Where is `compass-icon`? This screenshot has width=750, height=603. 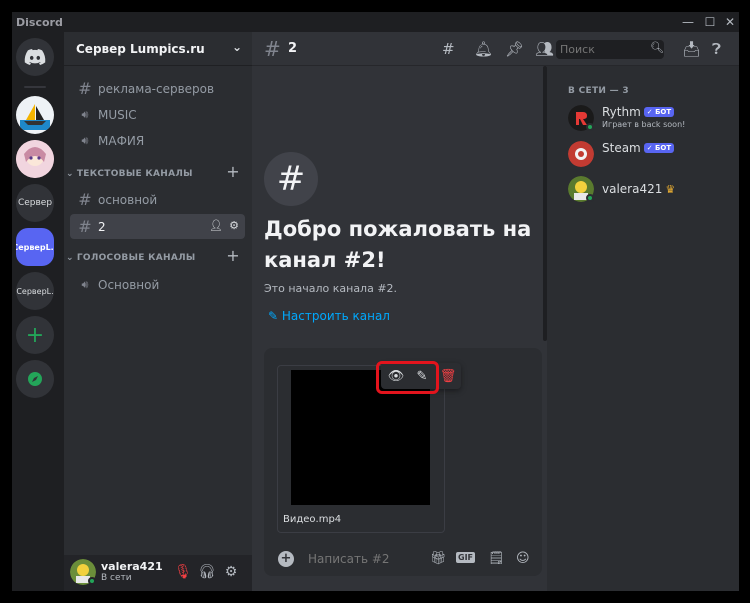 compass-icon is located at coordinates (35, 379).